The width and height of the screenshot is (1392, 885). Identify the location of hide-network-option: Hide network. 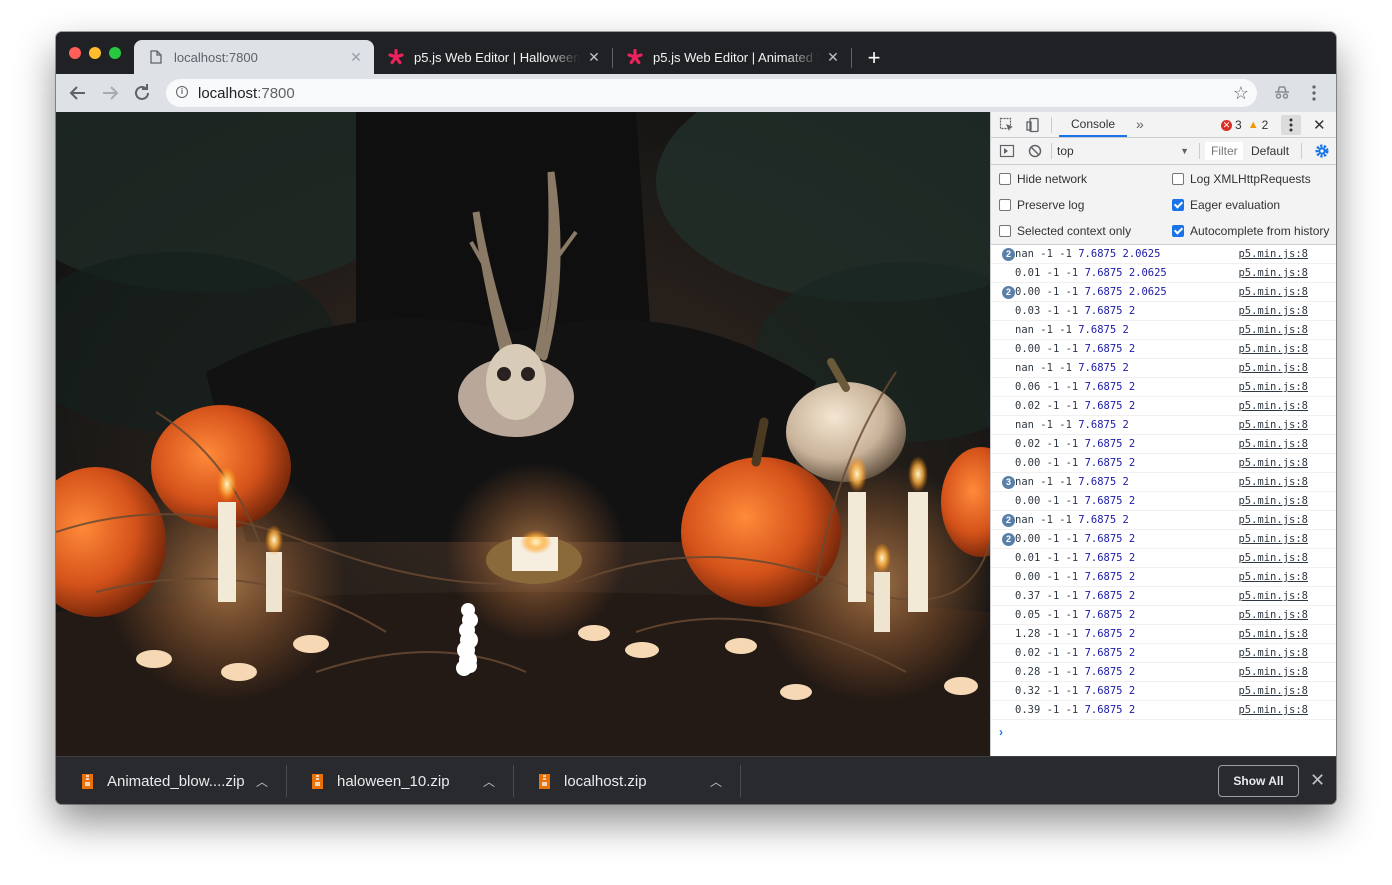
(1043, 179).